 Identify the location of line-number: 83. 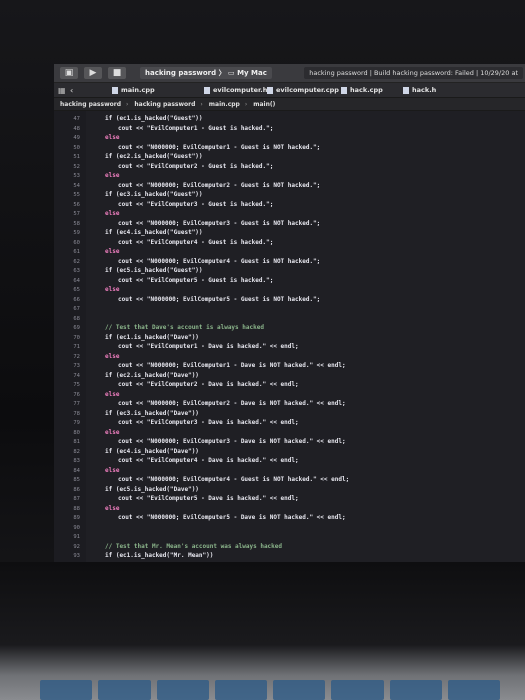
(76, 461).